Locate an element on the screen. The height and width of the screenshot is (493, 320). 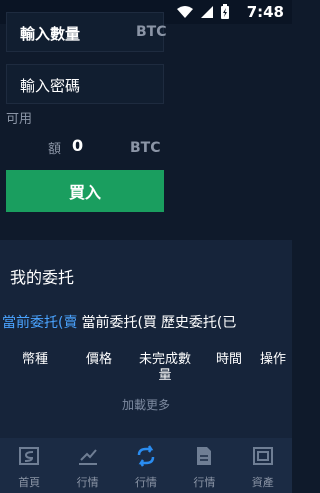
nav-market-1: 行情 is located at coordinates (88, 464).